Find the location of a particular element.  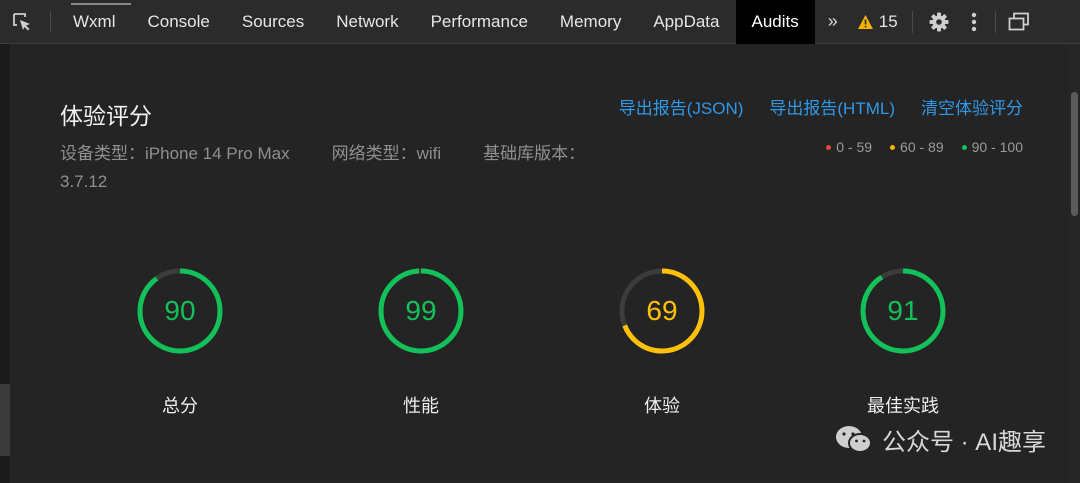

tab-sources: Sources is located at coordinates (273, 22).